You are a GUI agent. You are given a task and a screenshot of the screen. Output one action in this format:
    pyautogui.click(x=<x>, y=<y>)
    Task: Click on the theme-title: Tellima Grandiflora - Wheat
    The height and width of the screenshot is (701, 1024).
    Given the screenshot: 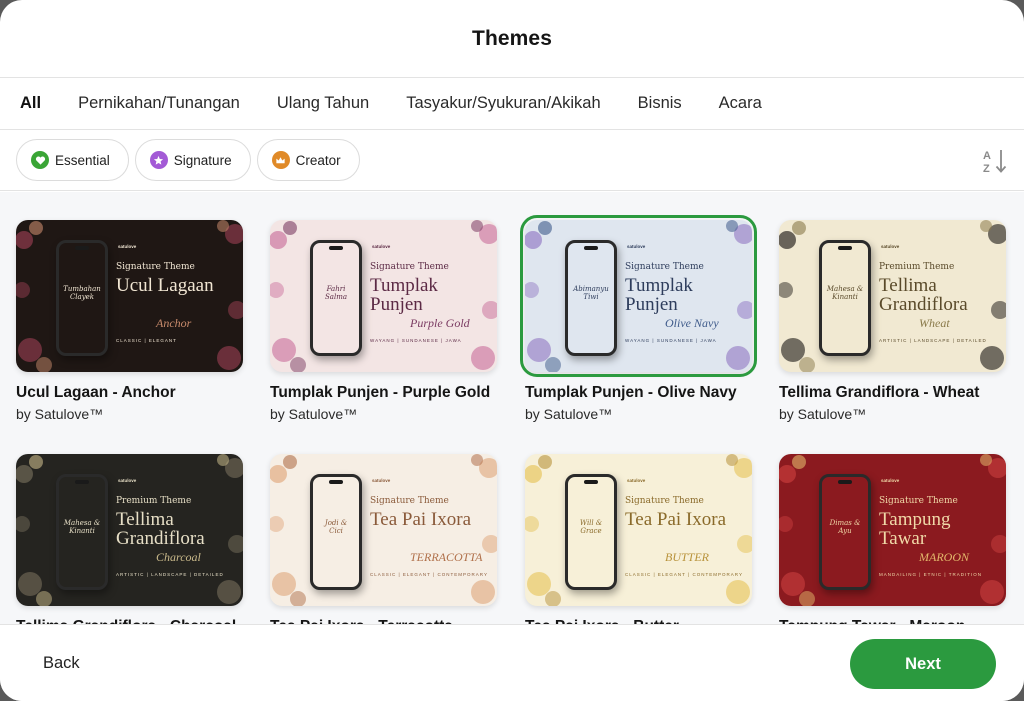 What is the action you would take?
    pyautogui.click(x=879, y=392)
    